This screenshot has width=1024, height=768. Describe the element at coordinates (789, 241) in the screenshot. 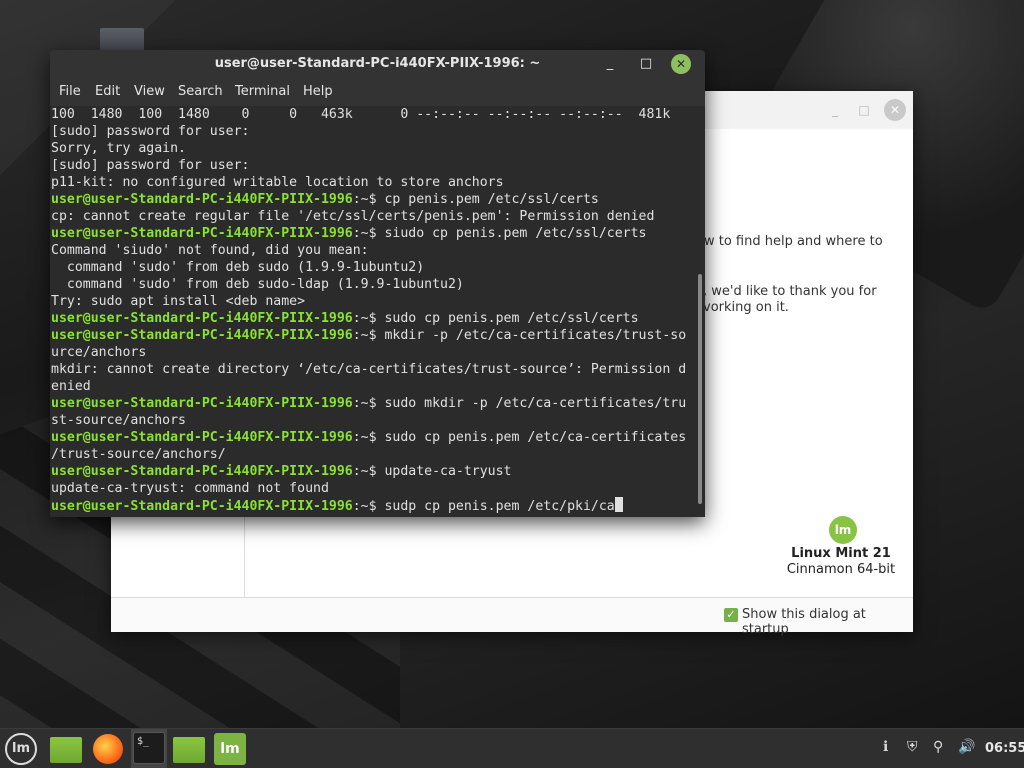

I see `welcome-text-line: ow to find help and where to` at that location.